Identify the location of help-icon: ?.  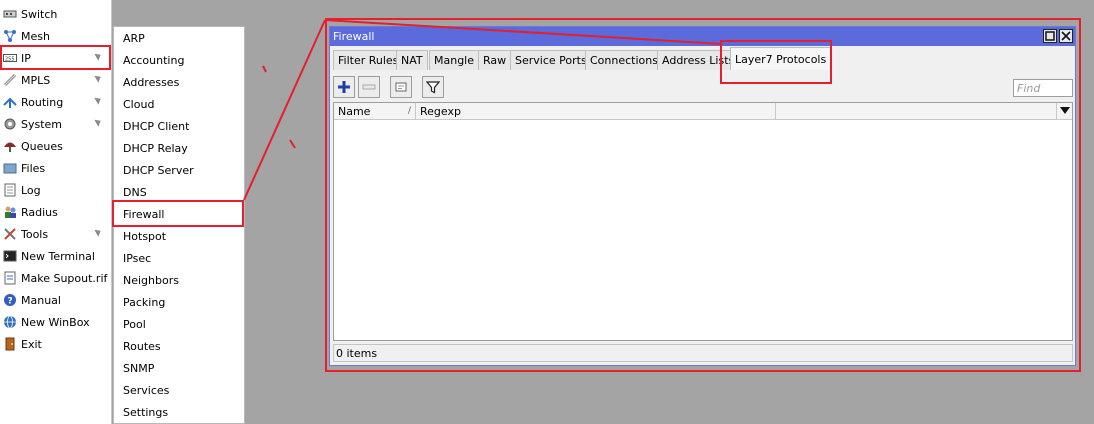
(10, 300).